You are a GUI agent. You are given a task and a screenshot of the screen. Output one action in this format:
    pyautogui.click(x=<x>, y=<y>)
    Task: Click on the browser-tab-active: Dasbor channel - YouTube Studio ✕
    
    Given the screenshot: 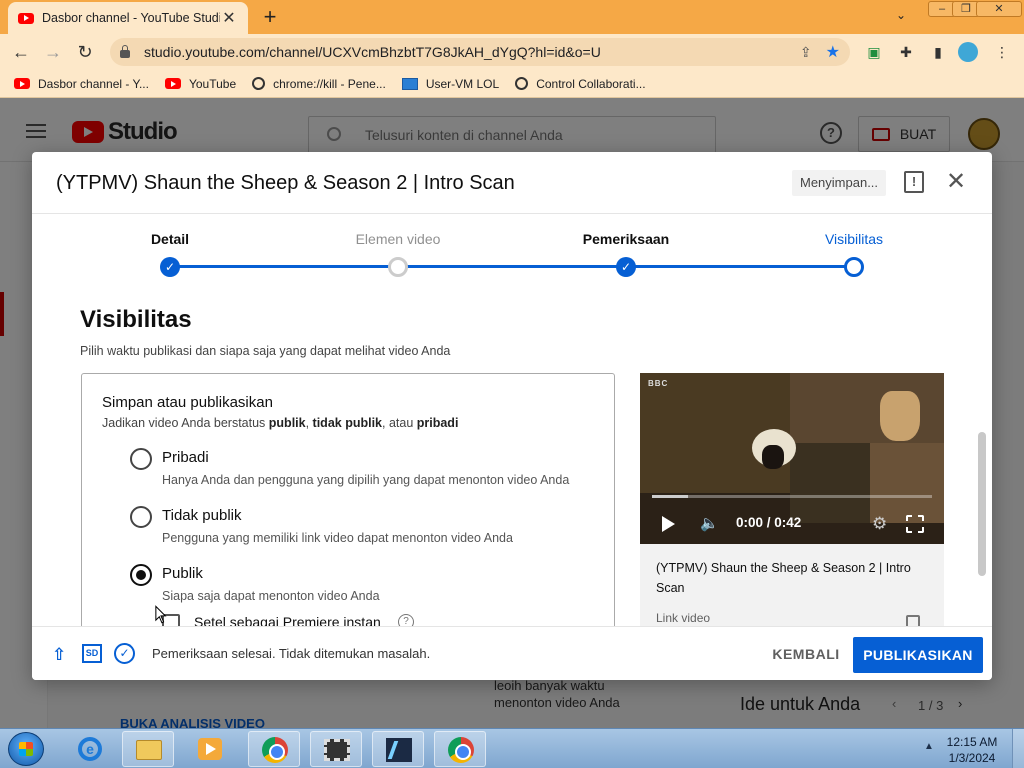 What is the action you would take?
    pyautogui.click(x=128, y=18)
    